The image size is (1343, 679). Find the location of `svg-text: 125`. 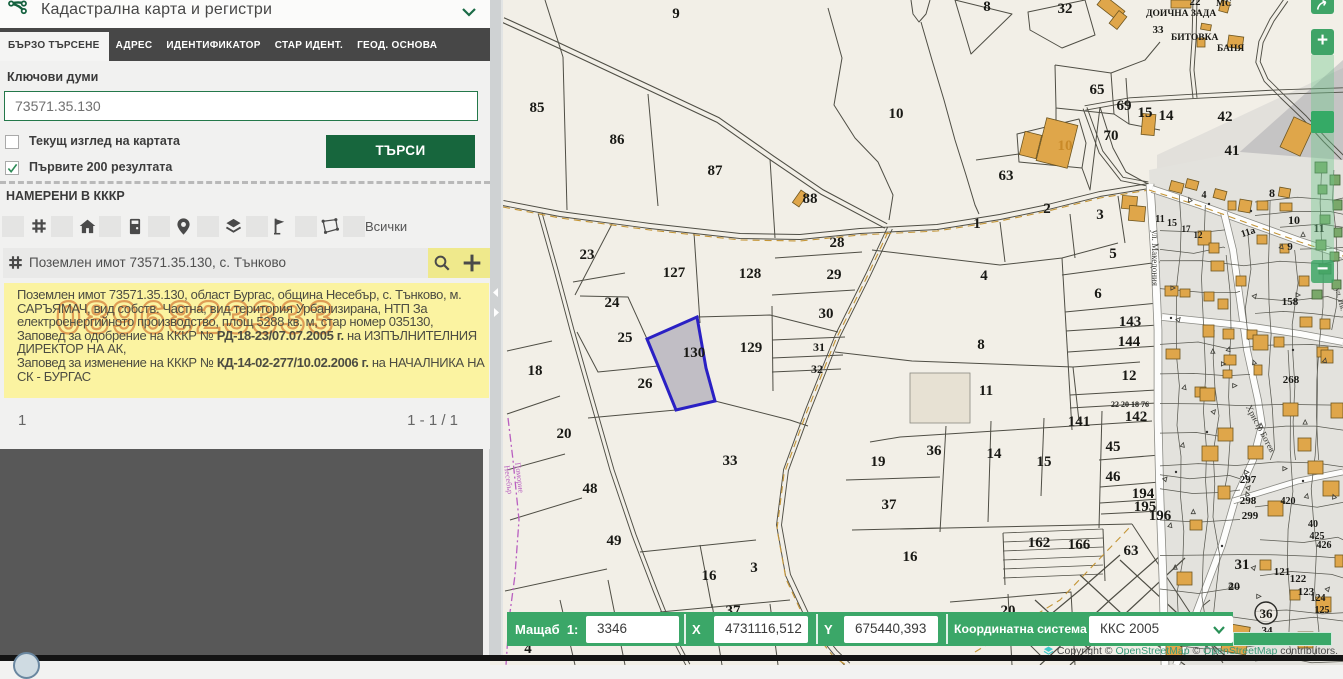

svg-text: 125 is located at coordinates (1322, 610).